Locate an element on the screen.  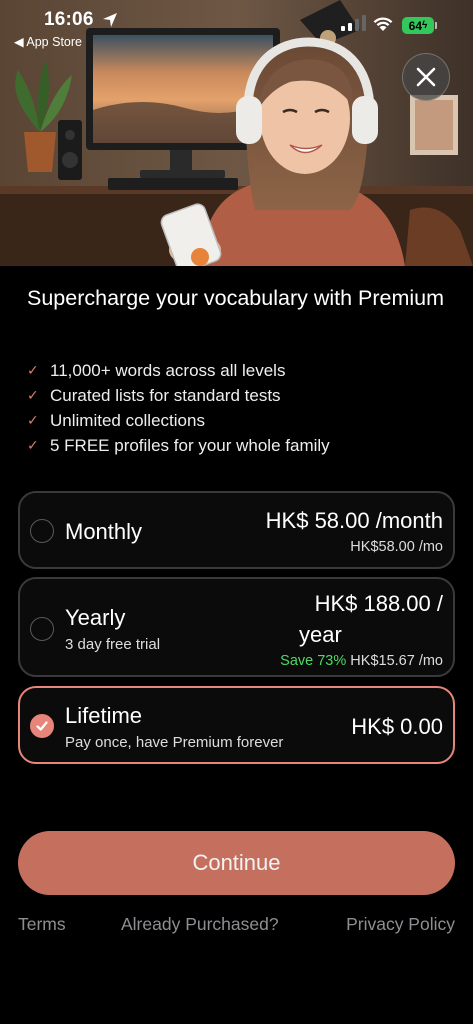
feature-item: ✓ Curated lists for standard tests is located at coordinates (178, 395).